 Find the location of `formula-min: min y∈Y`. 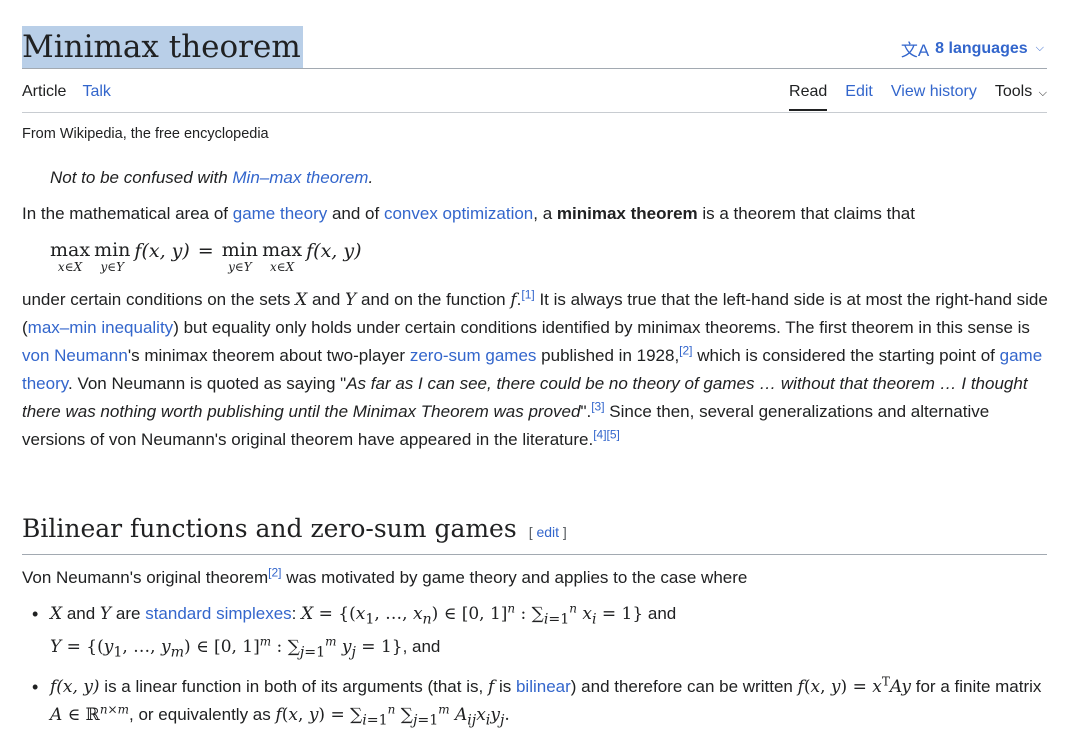

formula-min: min y∈Y is located at coordinates (112, 256).